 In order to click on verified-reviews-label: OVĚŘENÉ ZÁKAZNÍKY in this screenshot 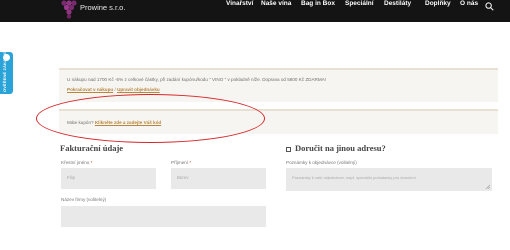, I will do `click(4, 69)`.